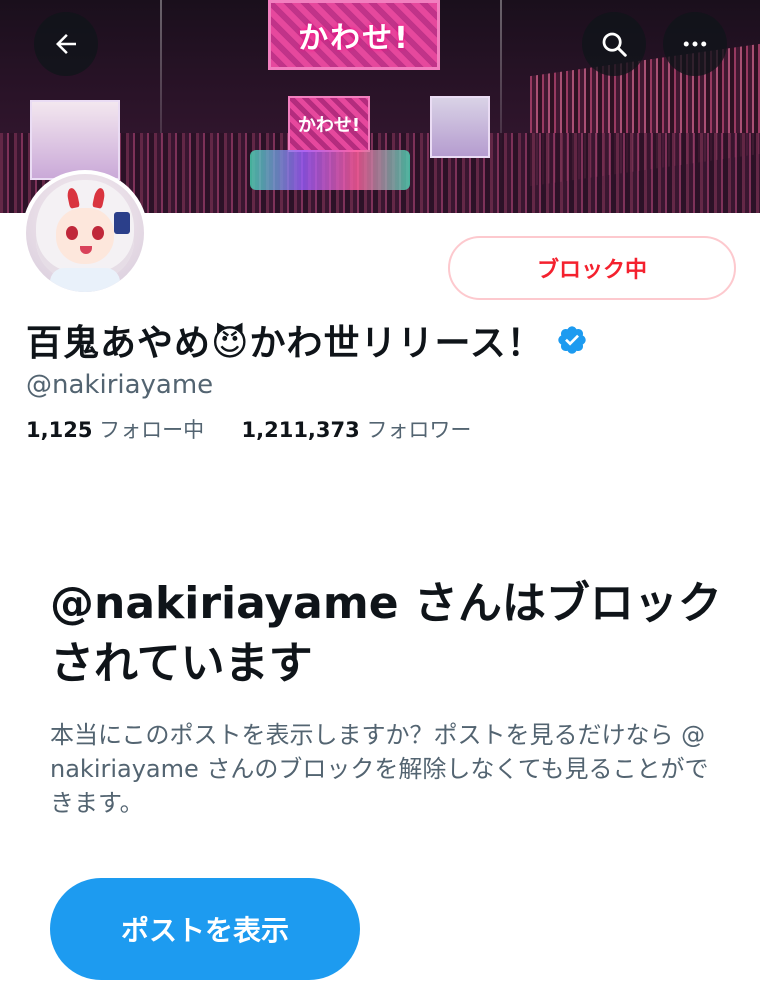  I want to click on blocked-button: ブロック中, so click(592, 268).